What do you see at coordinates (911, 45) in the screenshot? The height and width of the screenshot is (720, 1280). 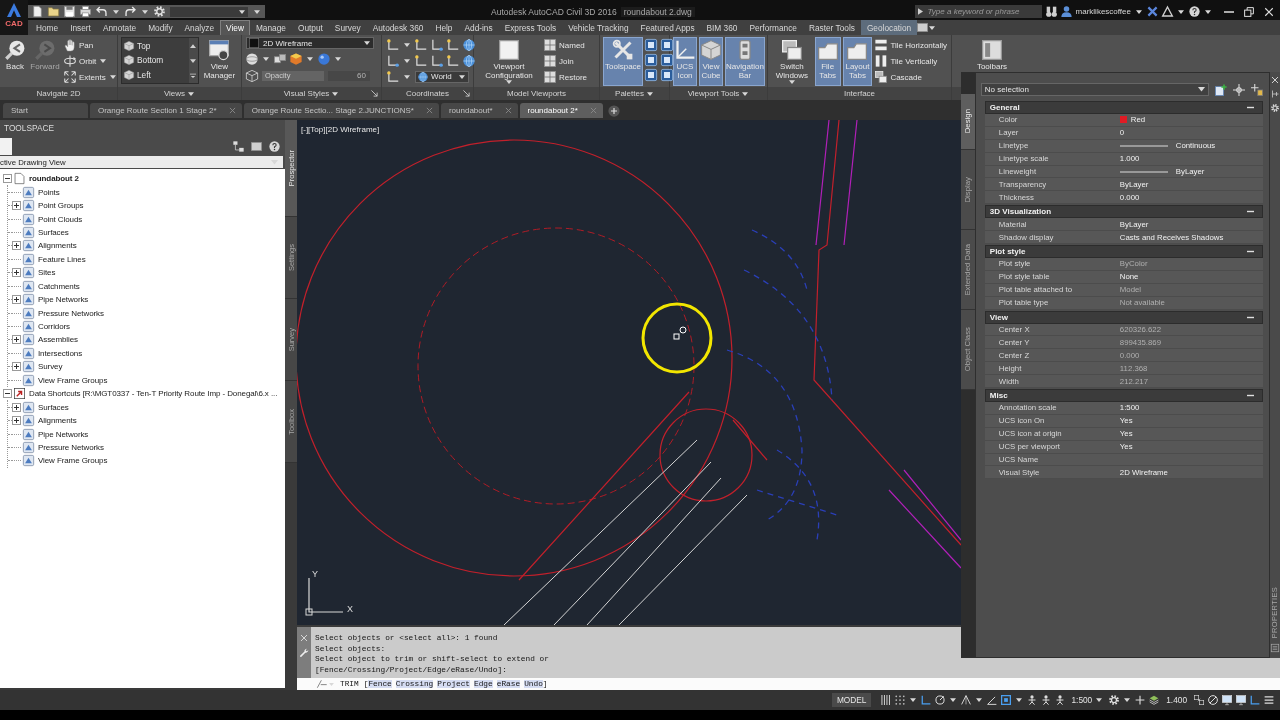 I see `ribbon-button: Tile Horizontally` at bounding box center [911, 45].